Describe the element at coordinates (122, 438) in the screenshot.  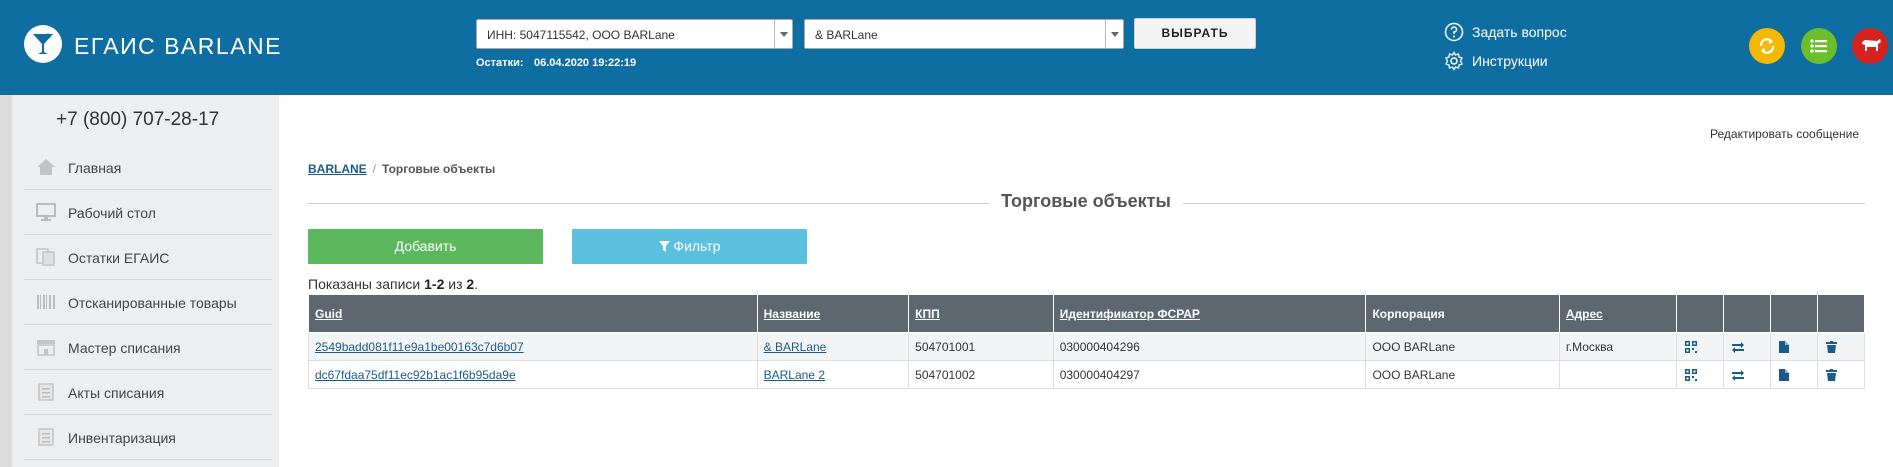
I see `sidebar-item-label: Инвентаризация` at that location.